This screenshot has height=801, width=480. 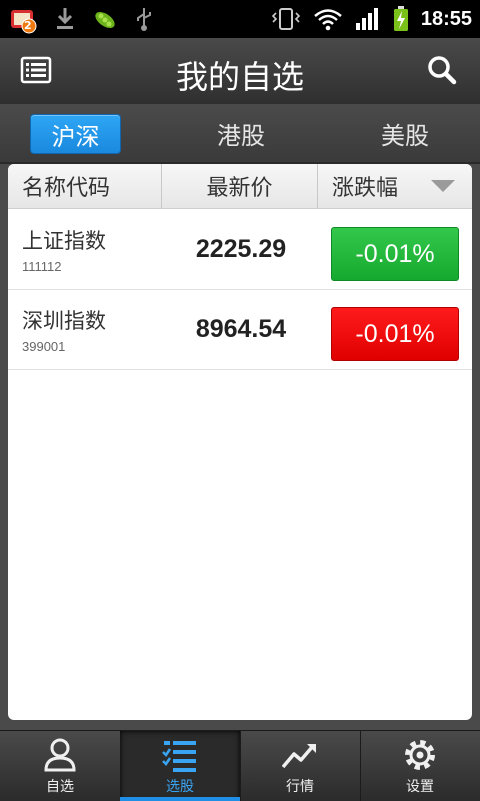 I want to click on tab-hushen: 沪深, so click(x=75, y=134).